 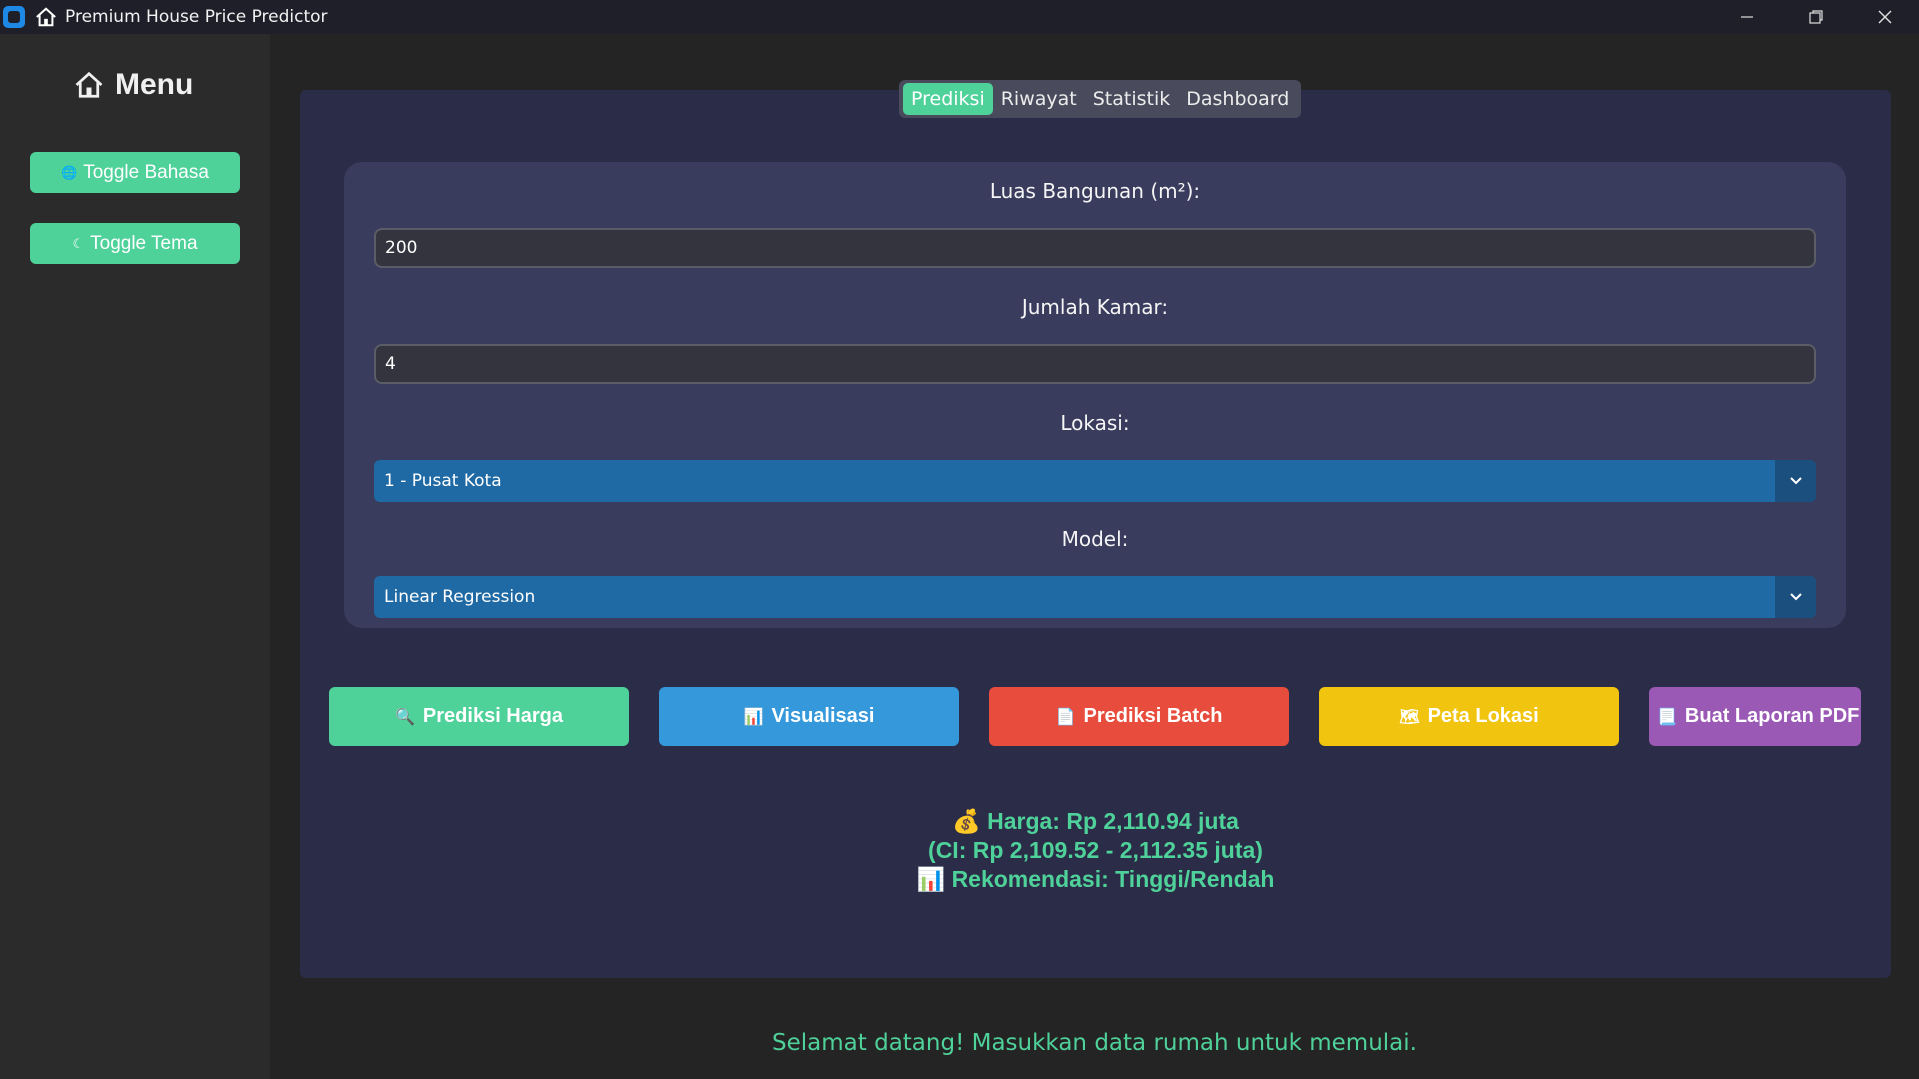 I want to click on location-value: 1 - Pusat Kota, so click(x=443, y=481).